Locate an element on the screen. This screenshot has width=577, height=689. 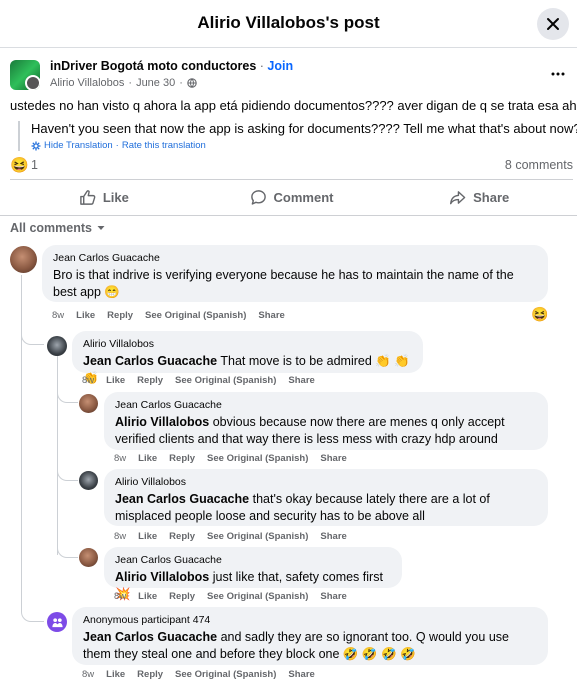
more-dots-icon is located at coordinates (558, 74).